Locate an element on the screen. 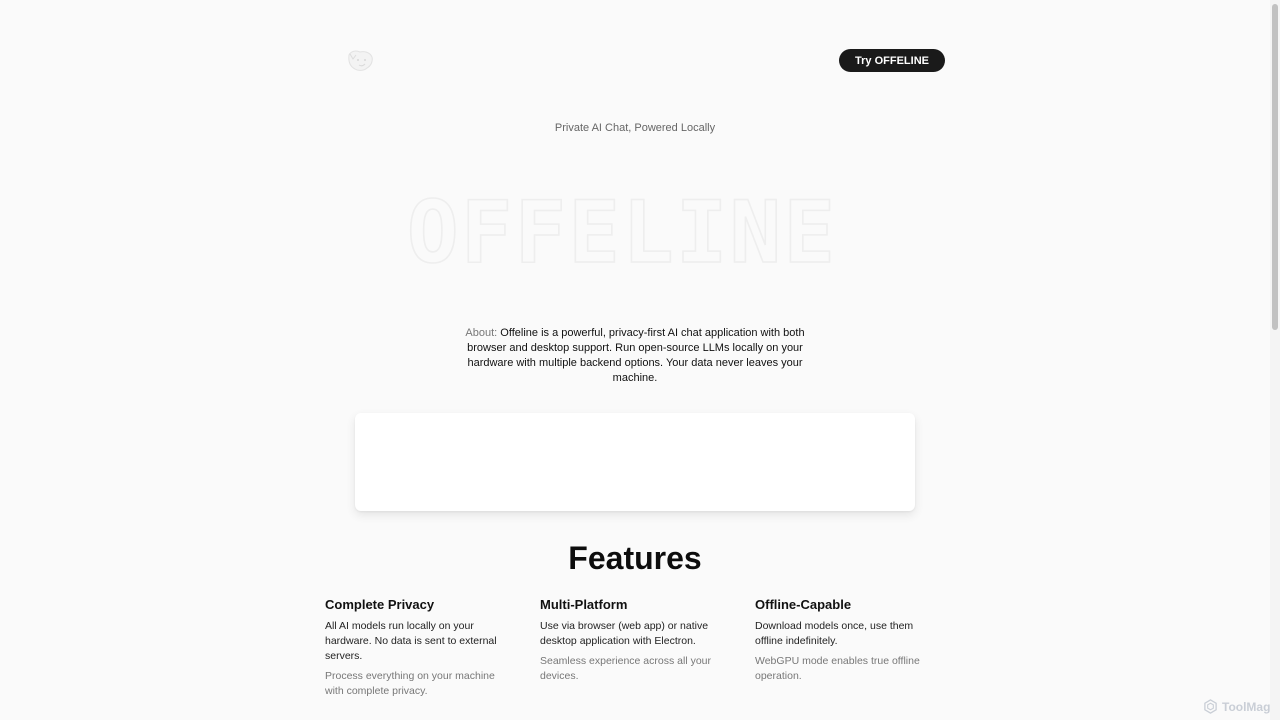 The height and width of the screenshot is (720, 1280). scrollbar-thumb is located at coordinates (1275, 167).